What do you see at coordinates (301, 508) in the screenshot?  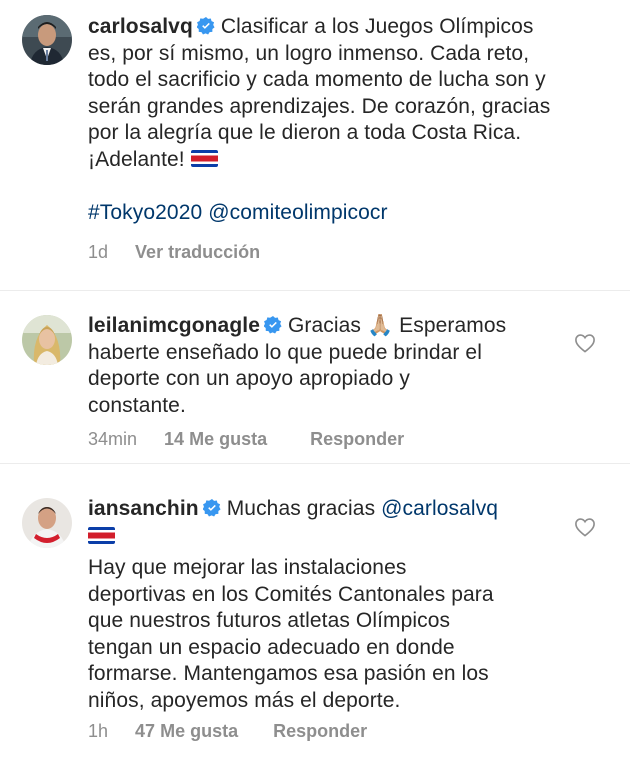 I see `comment-line: Muchas gracias` at bounding box center [301, 508].